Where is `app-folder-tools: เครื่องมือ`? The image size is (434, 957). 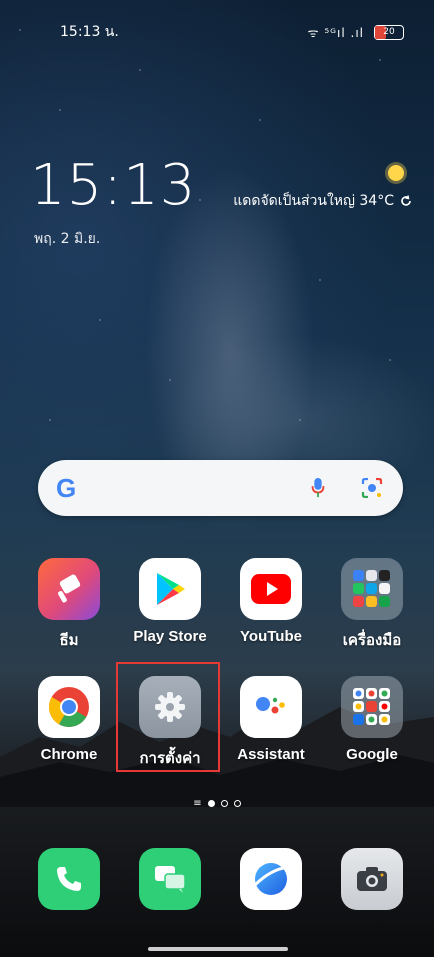 app-folder-tools: เครื่องมือ is located at coordinates (372, 605).